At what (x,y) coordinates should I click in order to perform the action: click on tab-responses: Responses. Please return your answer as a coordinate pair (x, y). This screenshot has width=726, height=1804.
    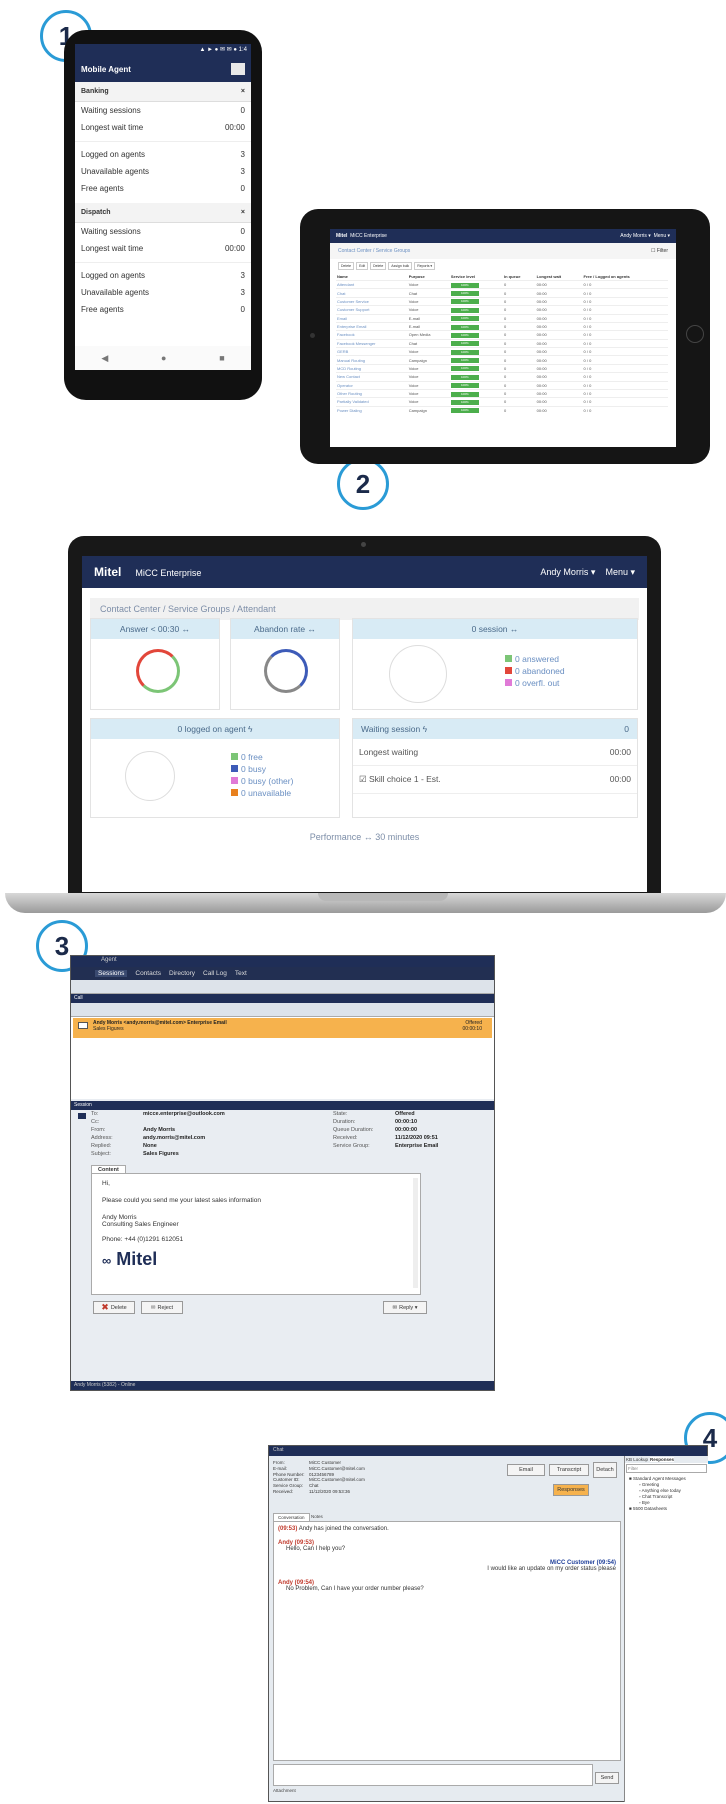
    Looking at the image, I should click on (662, 1459).